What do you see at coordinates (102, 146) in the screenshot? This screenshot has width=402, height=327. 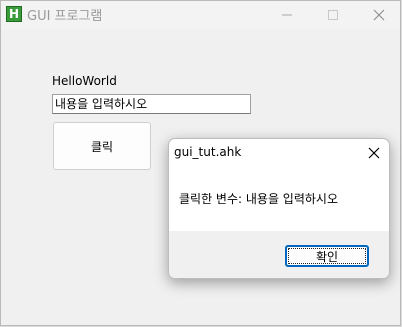 I see `click-button: 클릭` at bounding box center [102, 146].